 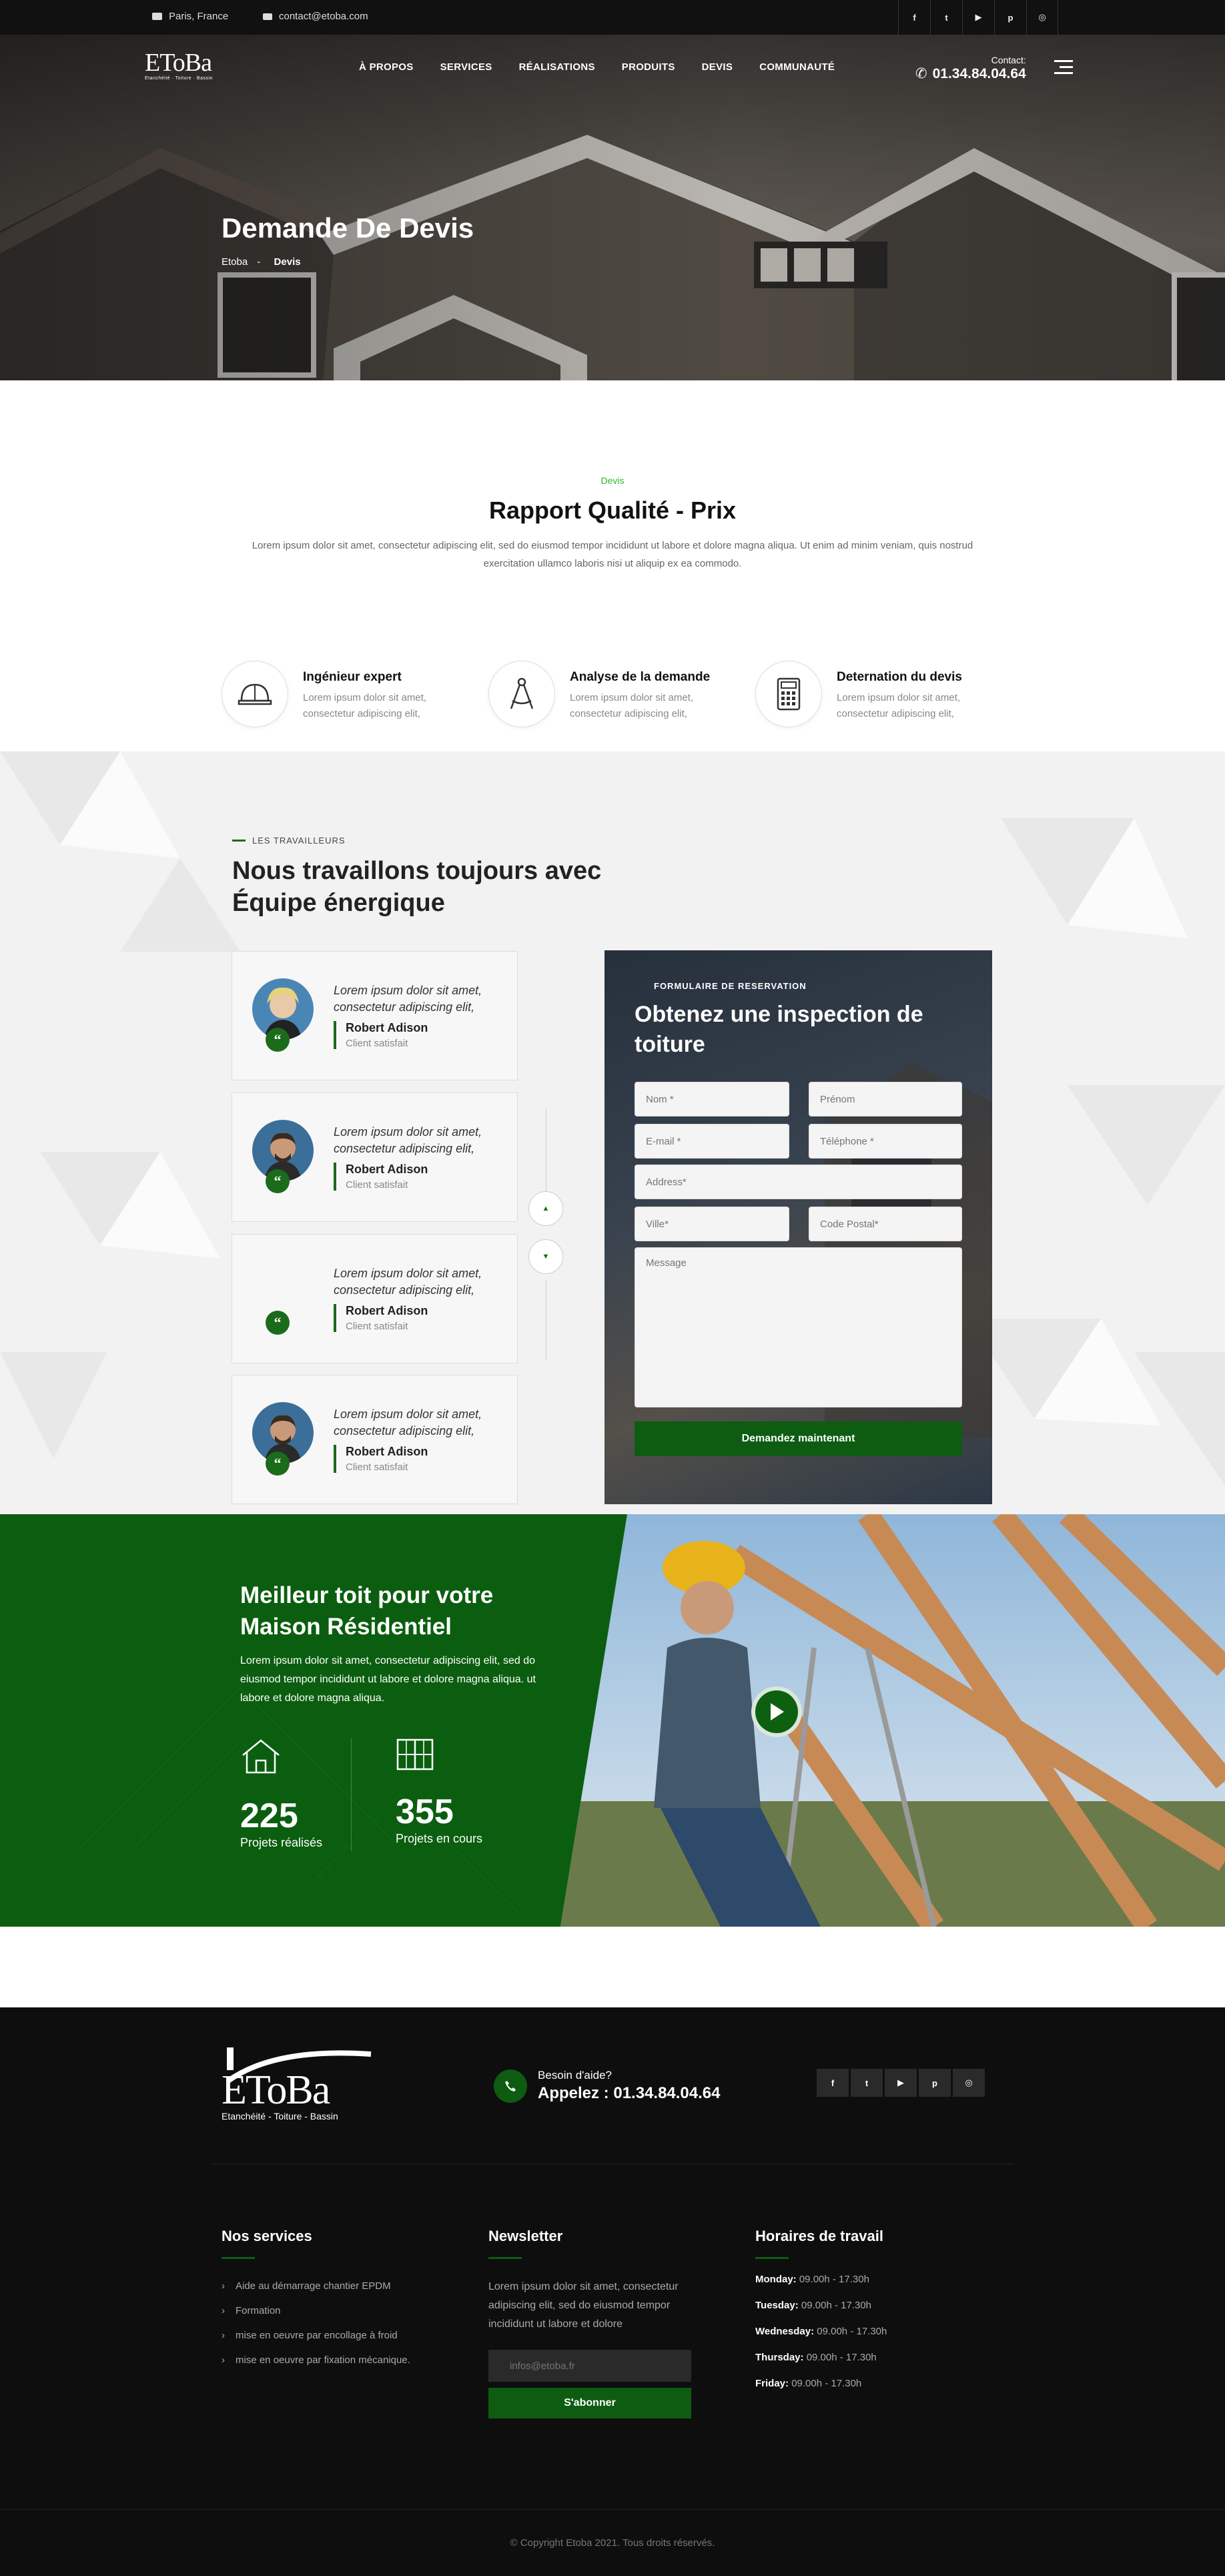 What do you see at coordinates (545, 1208) in the screenshot?
I see `carousel-up-arrow-icon: ▲` at bounding box center [545, 1208].